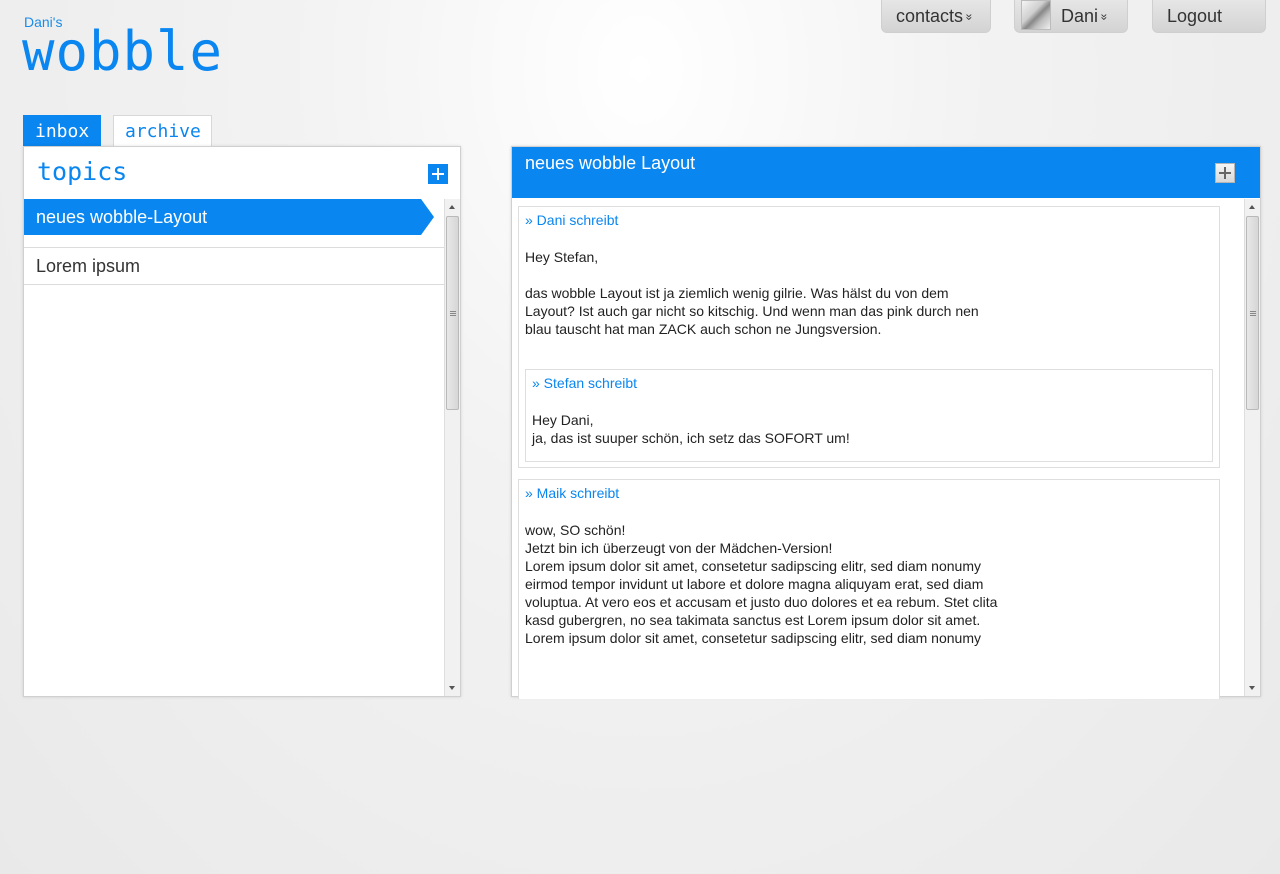  What do you see at coordinates (936, 16) in the screenshot?
I see `contacts-button: contacts»` at bounding box center [936, 16].